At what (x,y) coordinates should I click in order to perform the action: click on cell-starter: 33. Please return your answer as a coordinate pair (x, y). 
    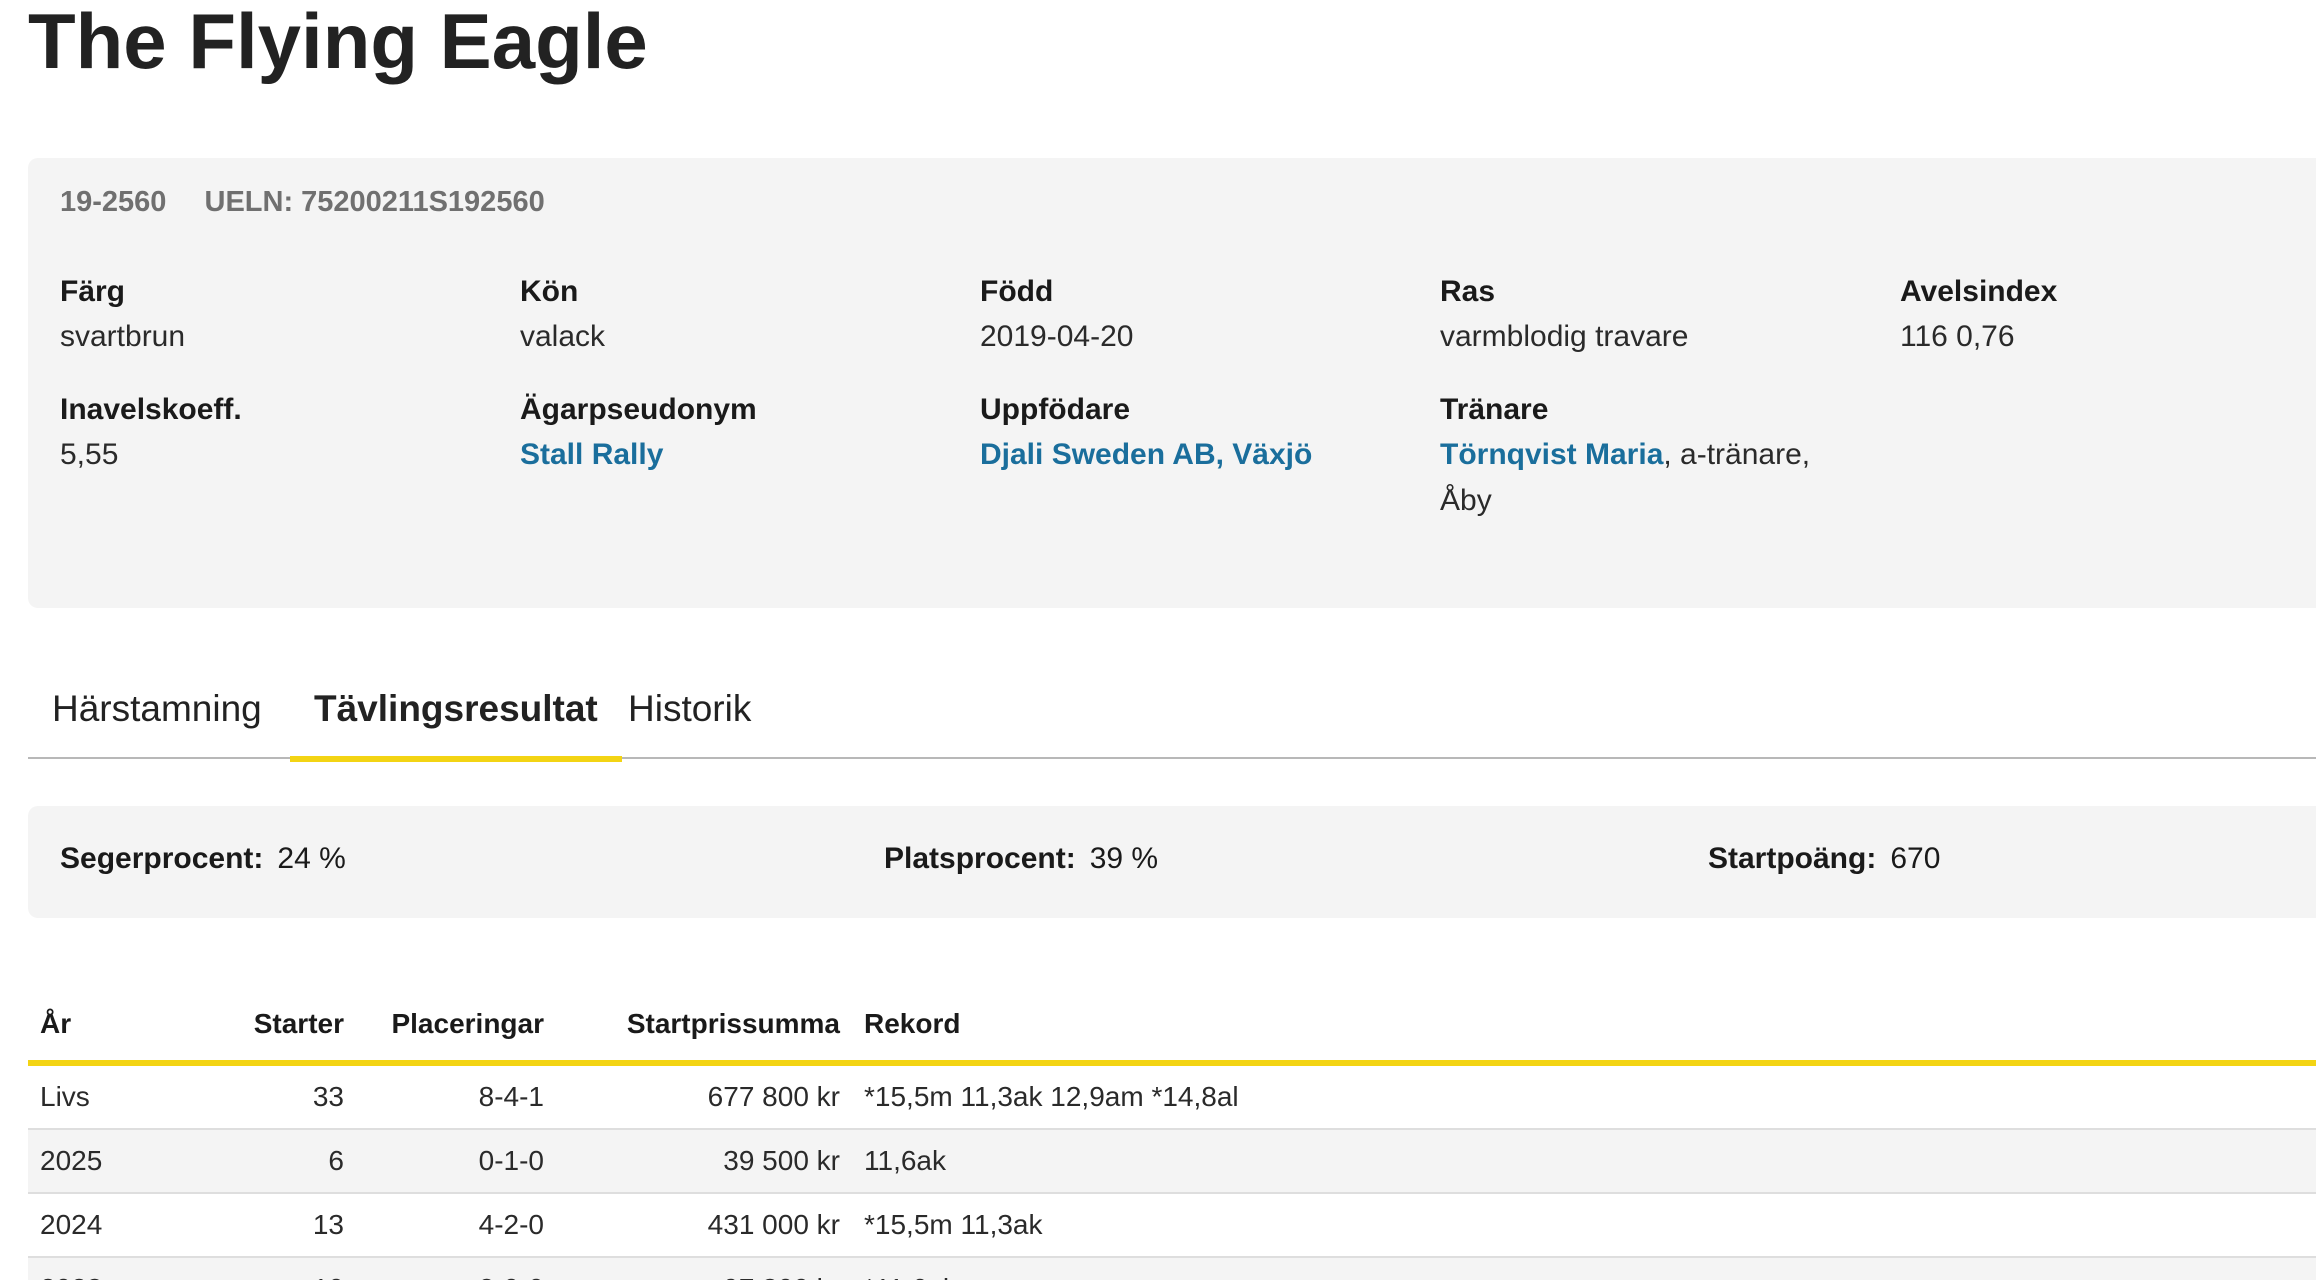
    Looking at the image, I should click on (279, 1096).